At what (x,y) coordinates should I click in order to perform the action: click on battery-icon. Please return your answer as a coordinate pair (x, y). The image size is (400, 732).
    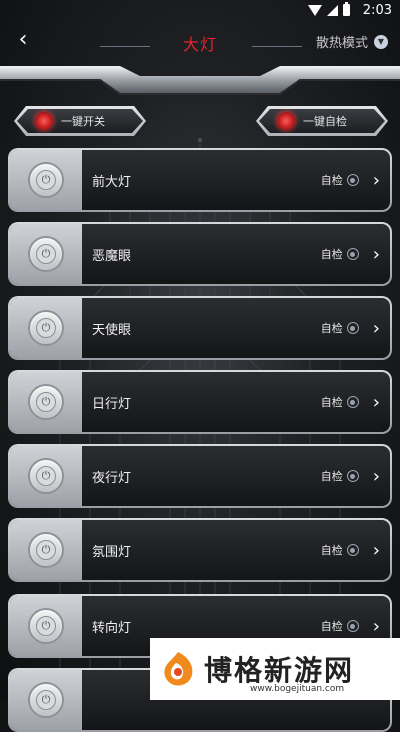
    Looking at the image, I should click on (346, 9).